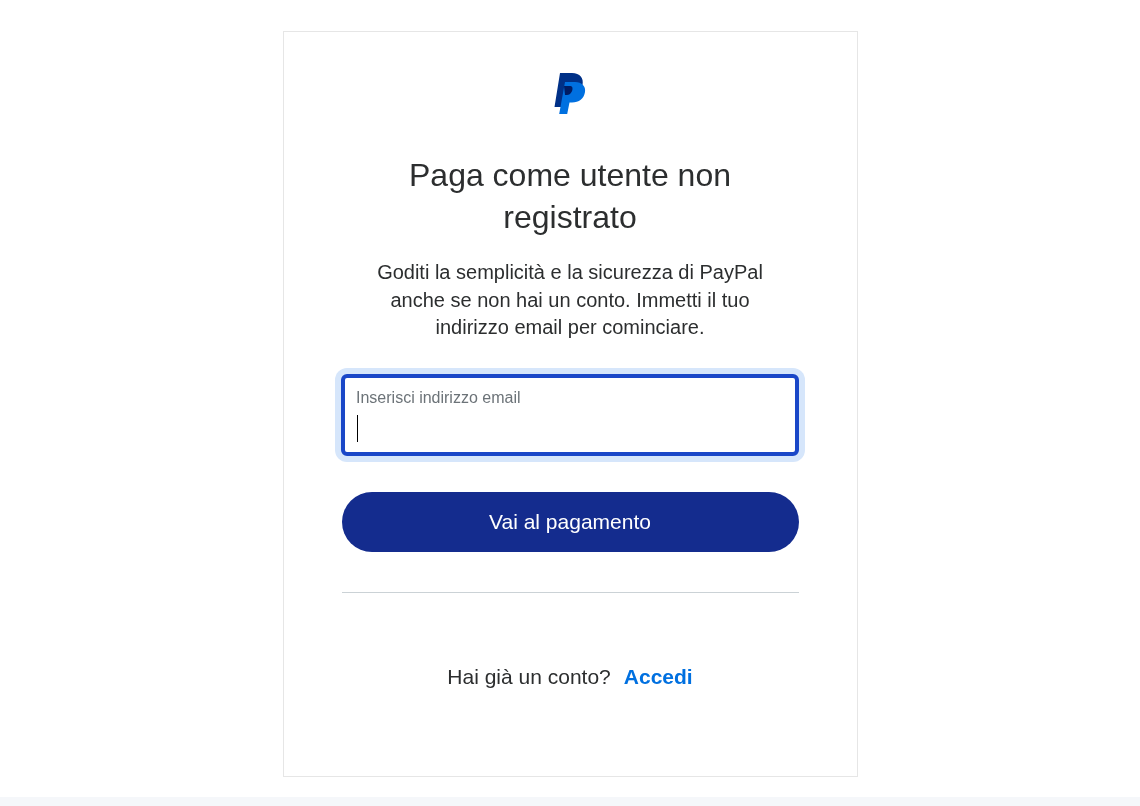 The height and width of the screenshot is (806, 1140). What do you see at coordinates (438, 397) in the screenshot?
I see `email-field-label: Inserisci indirizzo email` at bounding box center [438, 397].